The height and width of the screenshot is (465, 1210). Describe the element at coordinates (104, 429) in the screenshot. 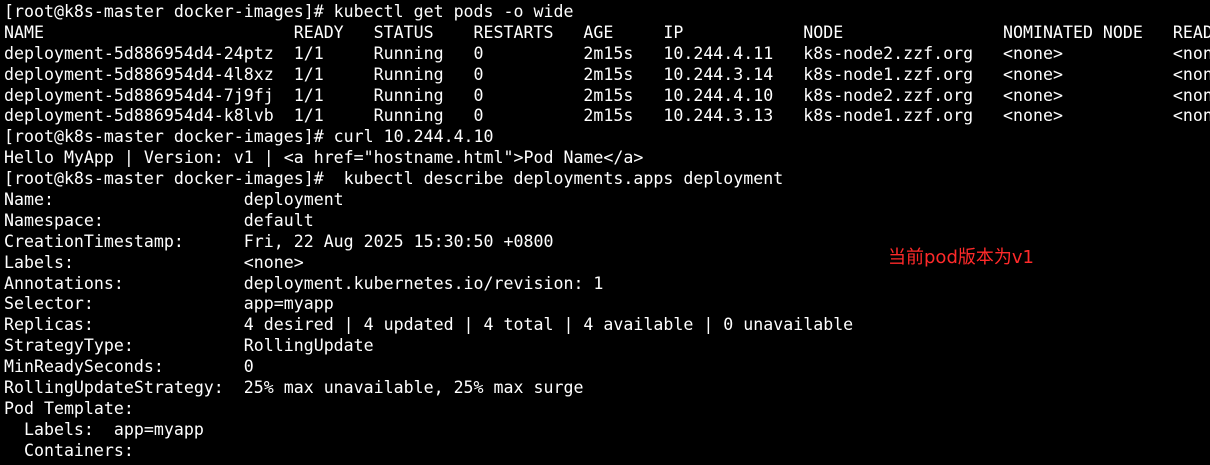

I see `terminal-line-describe-template-labels: Labels: app=myapp` at that location.